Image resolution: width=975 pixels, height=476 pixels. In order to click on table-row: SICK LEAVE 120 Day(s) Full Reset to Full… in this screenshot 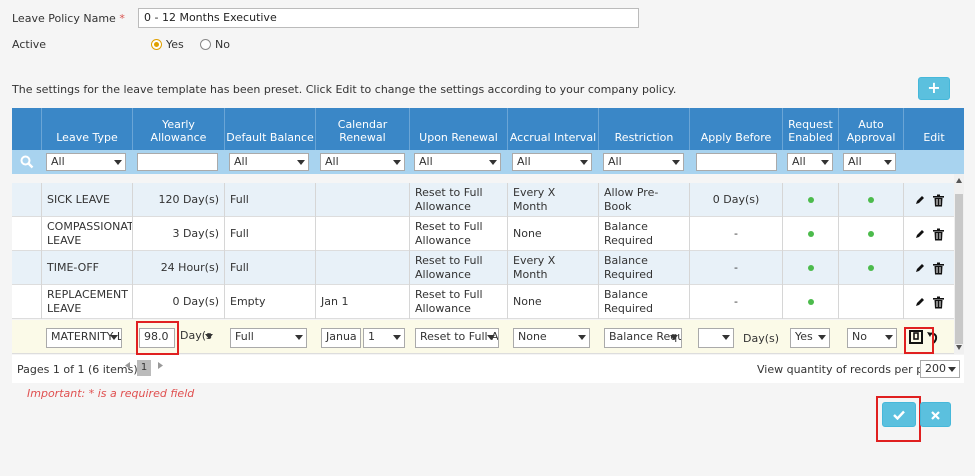, I will do `click(483, 200)`.